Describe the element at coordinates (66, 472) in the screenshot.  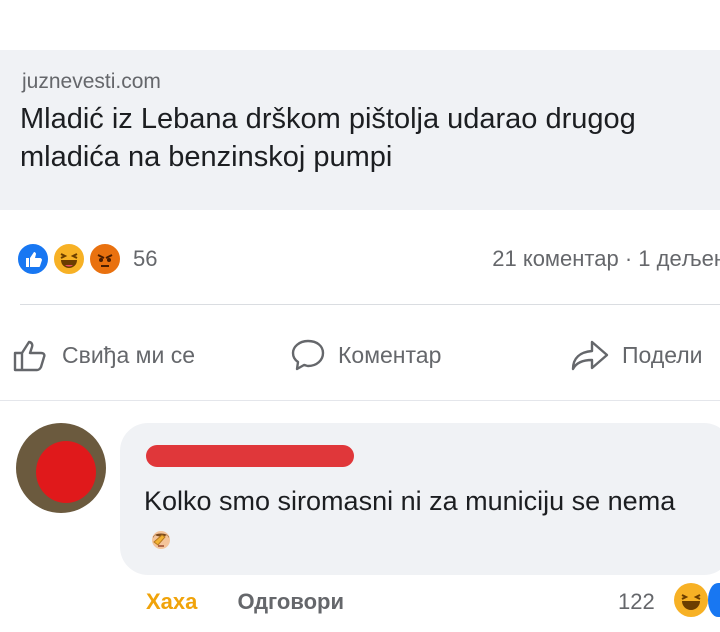
I see `avatar-redaction` at that location.